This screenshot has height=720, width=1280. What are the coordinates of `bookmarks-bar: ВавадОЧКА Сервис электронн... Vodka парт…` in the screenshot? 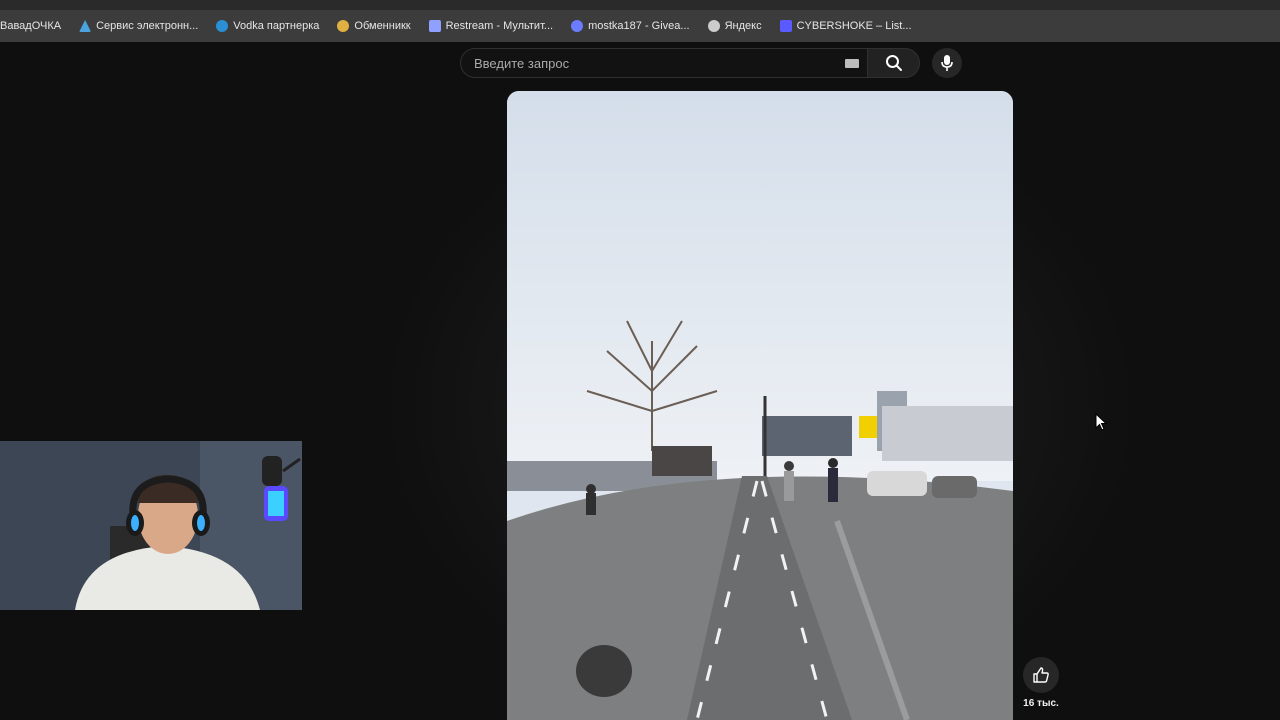 It's located at (640, 26).